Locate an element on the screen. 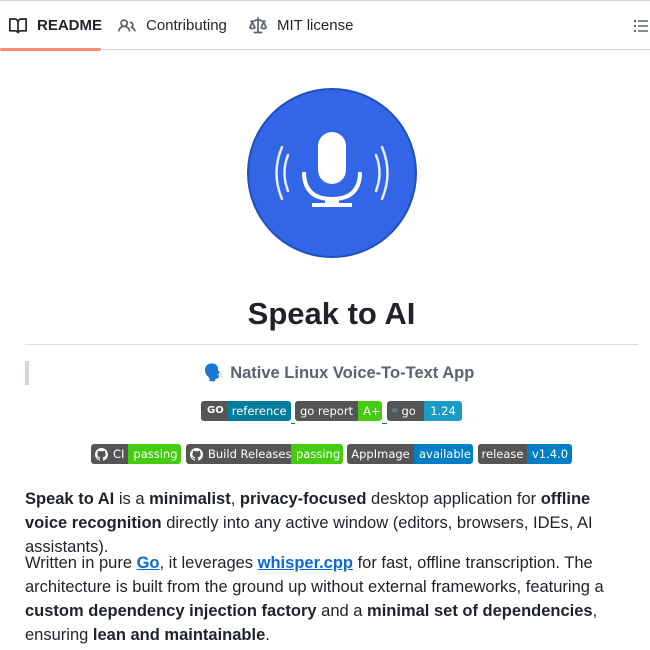 Image resolution: width=650 pixels, height=650 pixels. para-text: desktop application for is located at coordinates (453, 499).